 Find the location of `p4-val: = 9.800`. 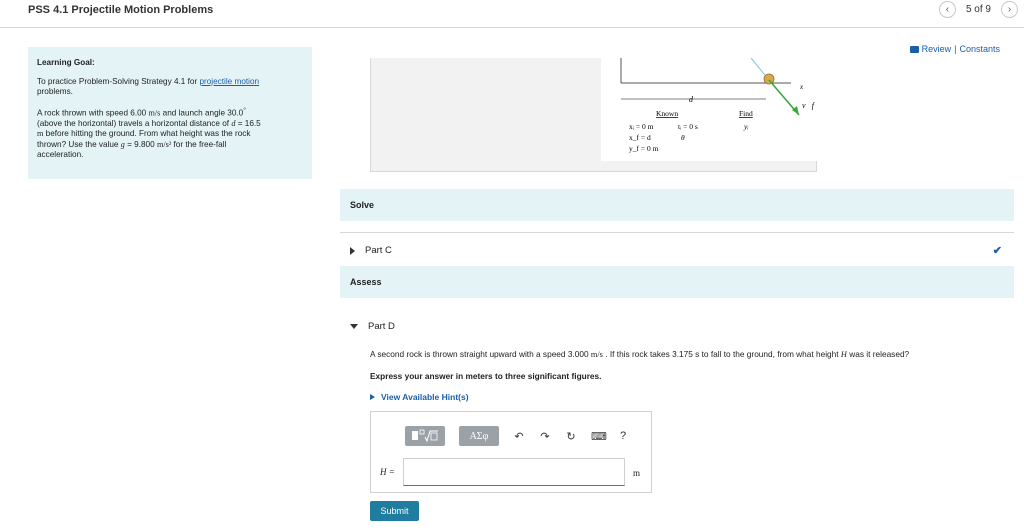

p4-val: = 9.800 is located at coordinates (139, 144).